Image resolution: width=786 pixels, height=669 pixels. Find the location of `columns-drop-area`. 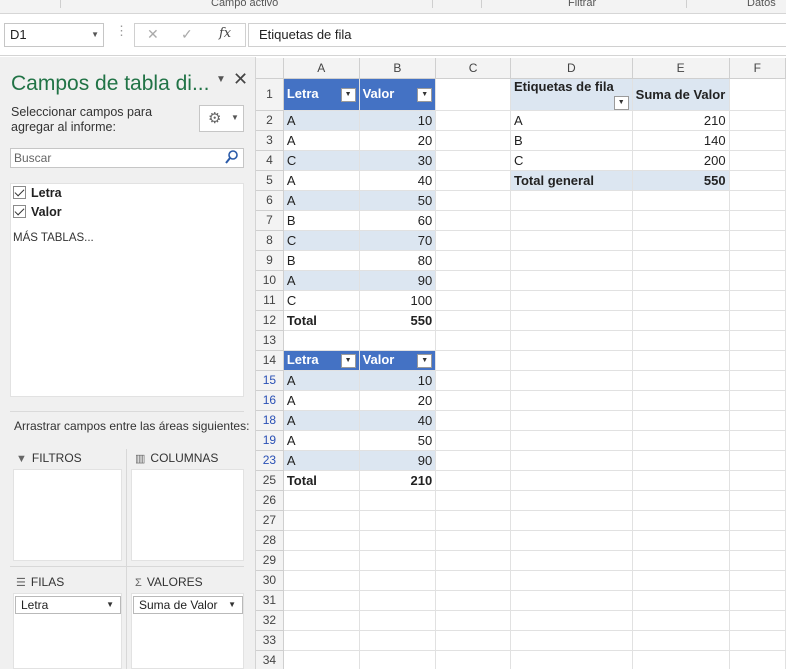

columns-drop-area is located at coordinates (187, 515).